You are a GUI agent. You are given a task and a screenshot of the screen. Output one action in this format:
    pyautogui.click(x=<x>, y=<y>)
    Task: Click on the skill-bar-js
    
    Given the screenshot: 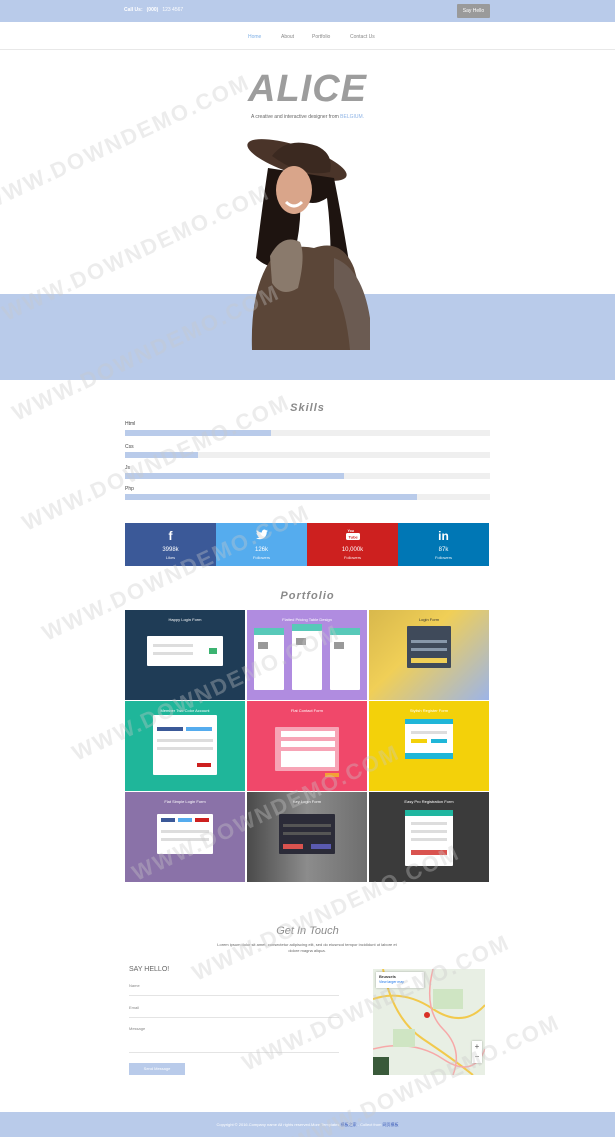 What is the action you would take?
    pyautogui.click(x=307, y=476)
    